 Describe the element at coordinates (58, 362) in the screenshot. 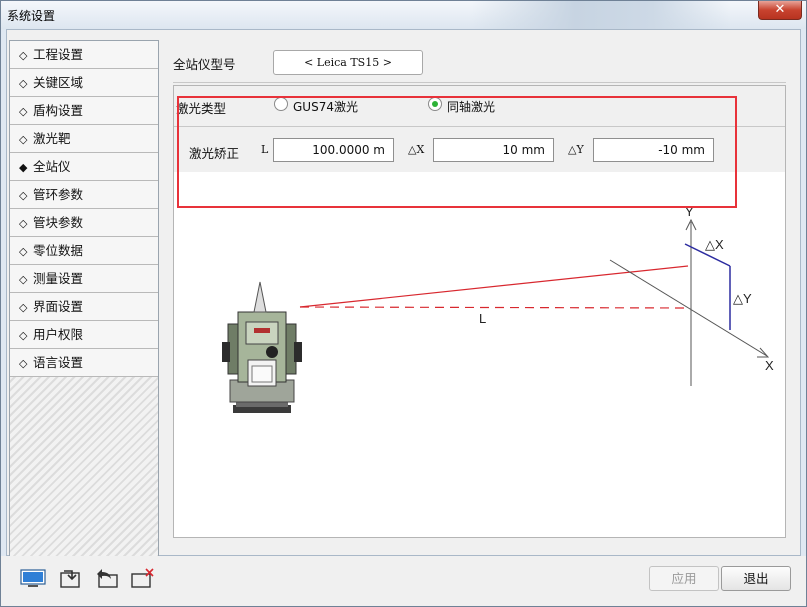

I see `sidebar-item-label: 语言设置` at that location.